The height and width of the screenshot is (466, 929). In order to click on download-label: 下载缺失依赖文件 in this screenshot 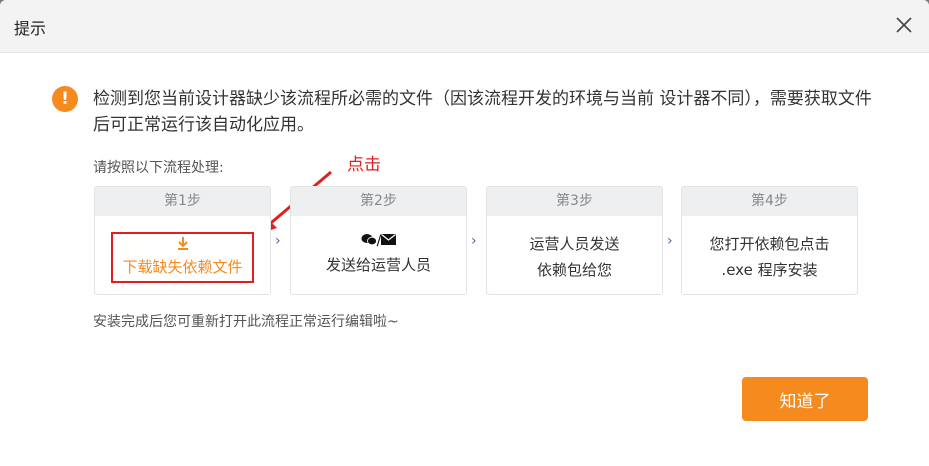, I will do `click(182, 267)`.